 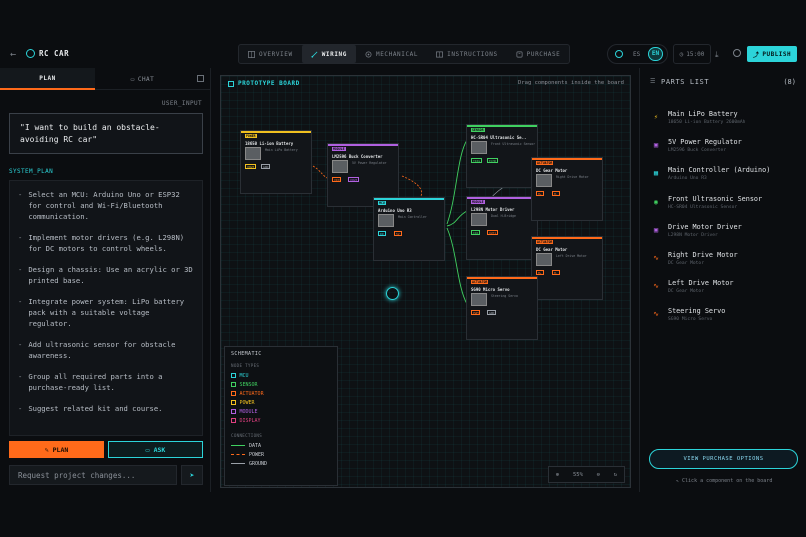 What do you see at coordinates (586, 474) in the screenshot?
I see `zoom-controls: ⊕ 55% ⊖ ↻` at bounding box center [586, 474].